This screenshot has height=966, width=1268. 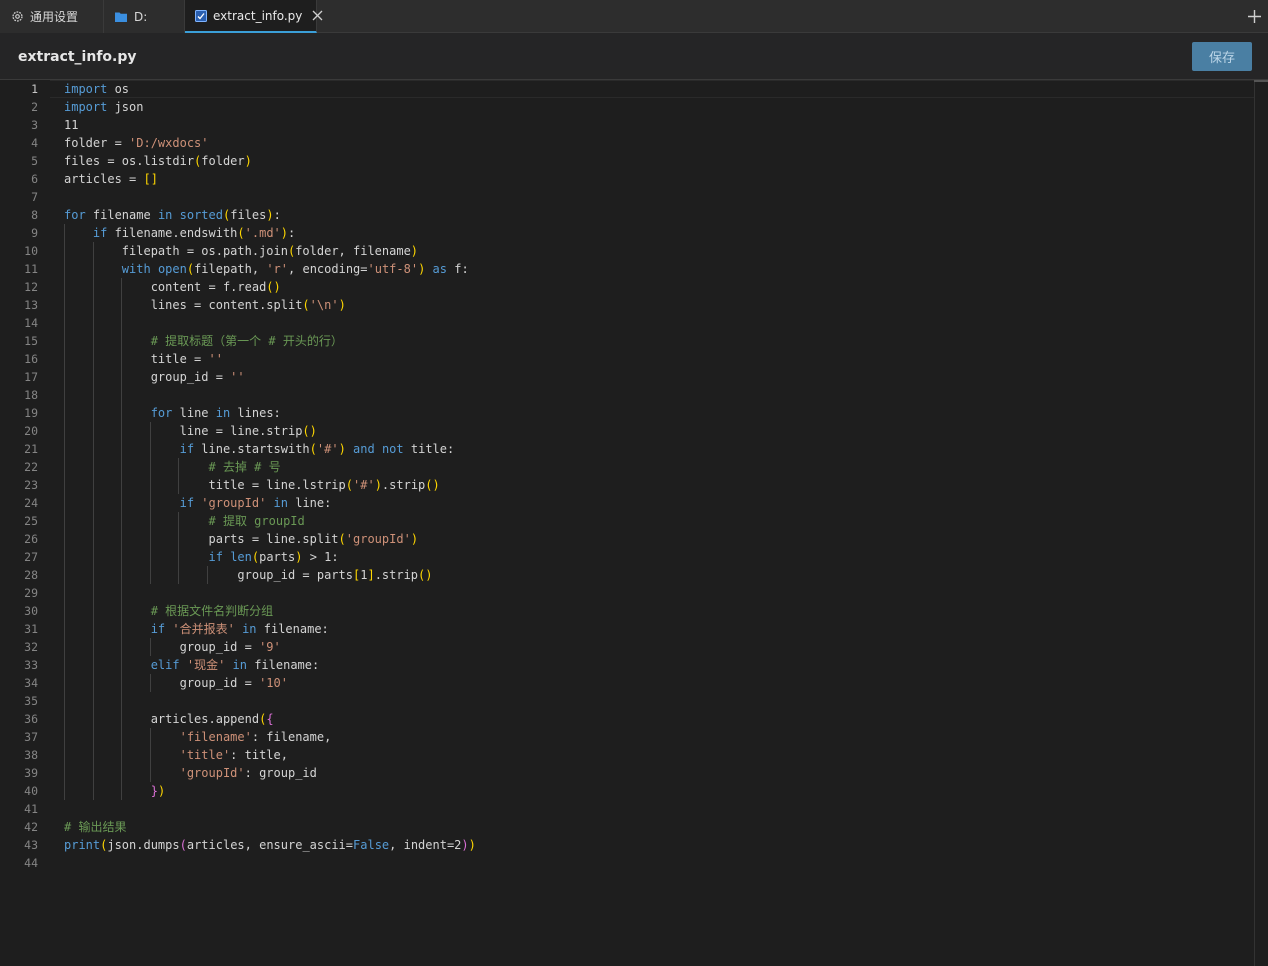 What do you see at coordinates (31, 863) in the screenshot?
I see `line-number: 44` at bounding box center [31, 863].